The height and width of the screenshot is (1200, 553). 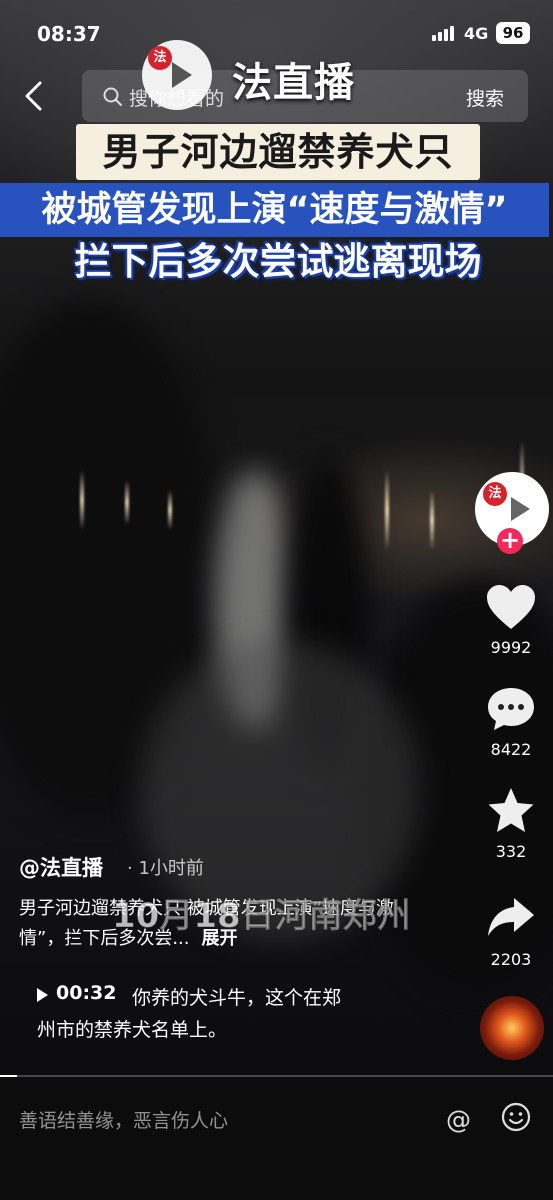 I want to click on signal-icon, so click(x=443, y=33).